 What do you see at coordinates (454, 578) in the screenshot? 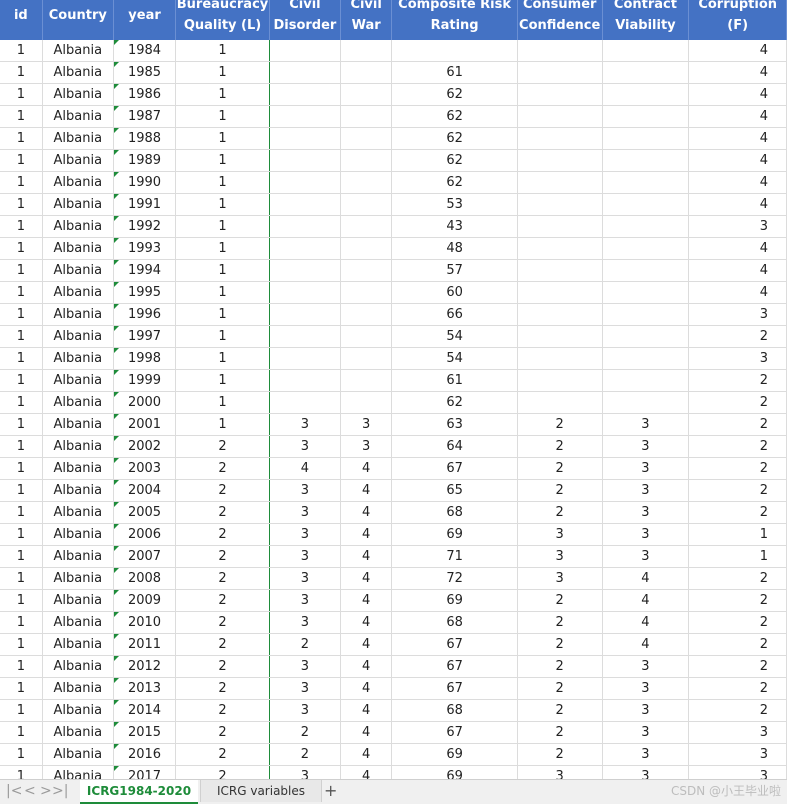
I see `table-cell: 72` at bounding box center [454, 578].